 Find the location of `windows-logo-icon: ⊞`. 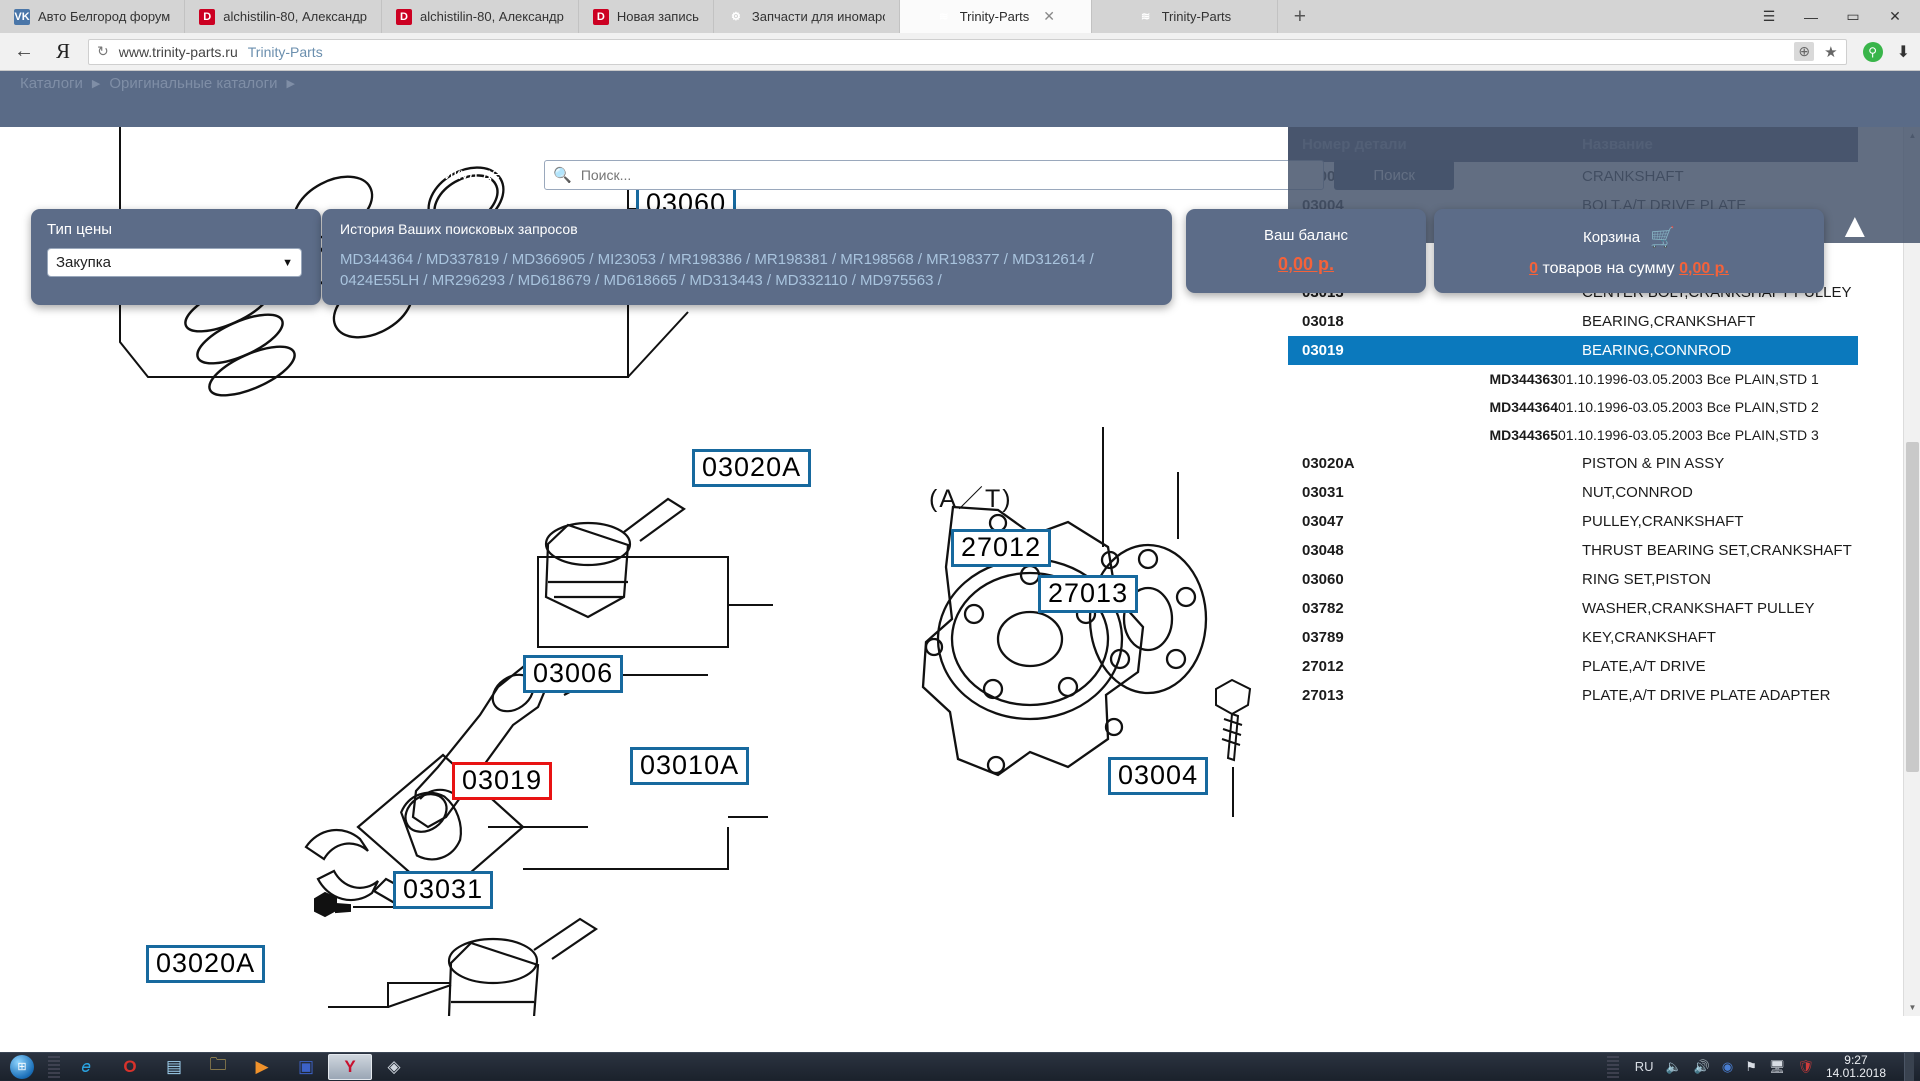

windows-logo-icon: ⊞ is located at coordinates (22, 1066).